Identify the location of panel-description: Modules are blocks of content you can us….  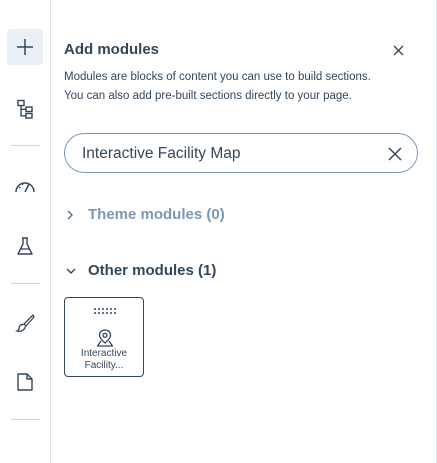
(236, 87).